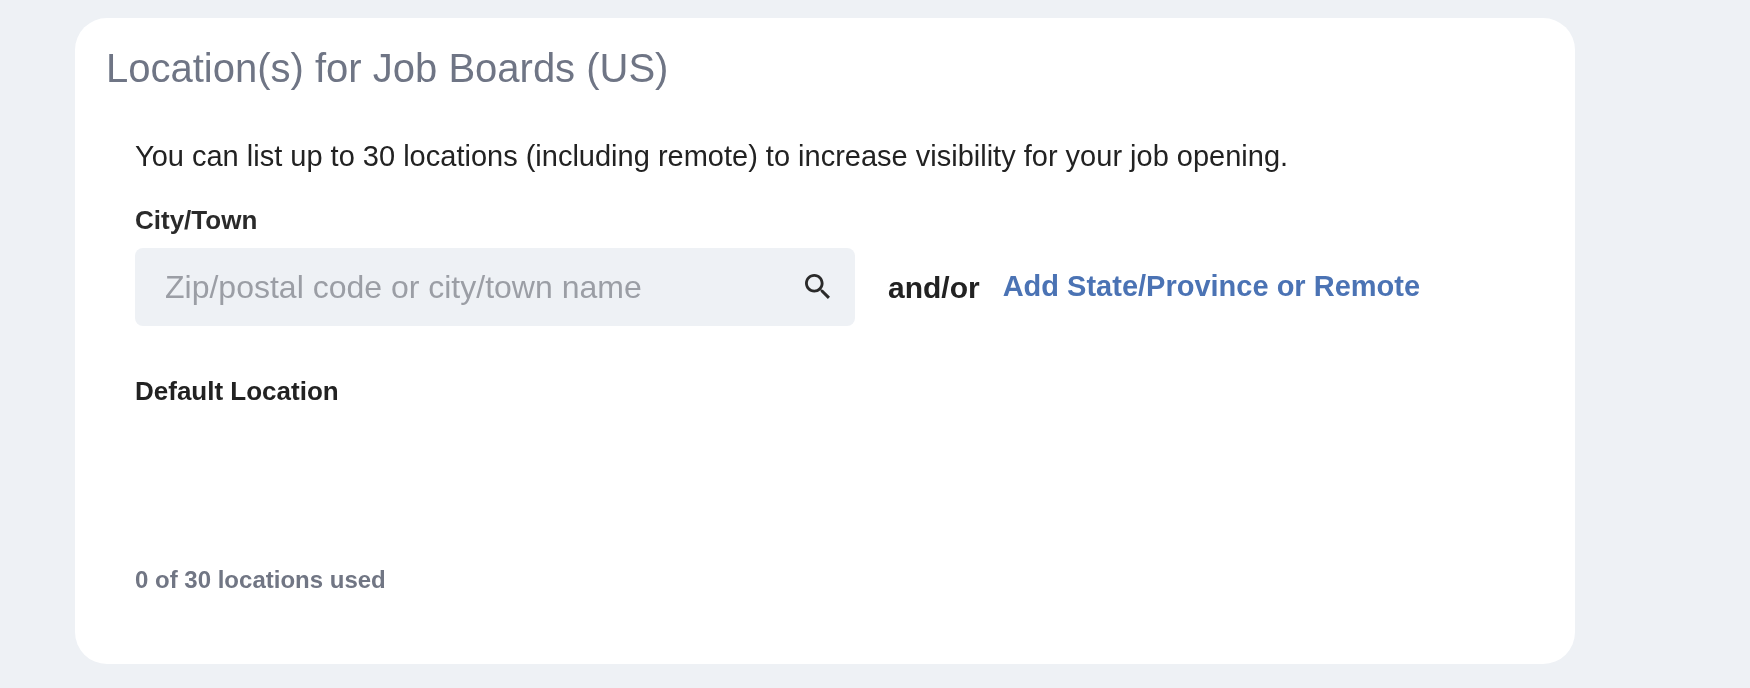 The image size is (1750, 688). I want to click on city-field-label: City/Town, so click(196, 220).